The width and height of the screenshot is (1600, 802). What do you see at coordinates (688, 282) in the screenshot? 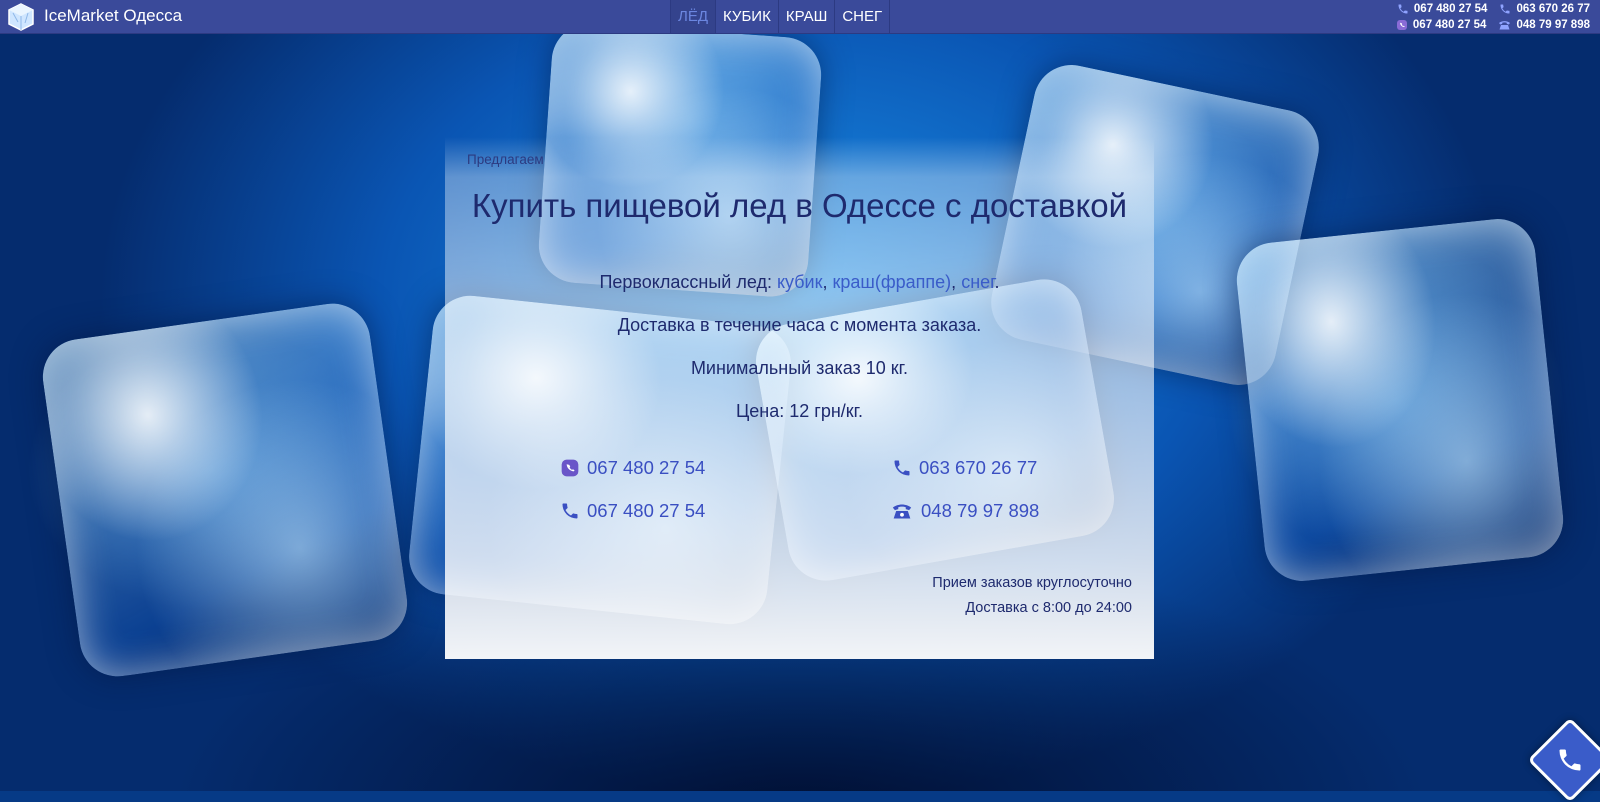
I see `offer-prefix: Первоклассный лед:` at bounding box center [688, 282].